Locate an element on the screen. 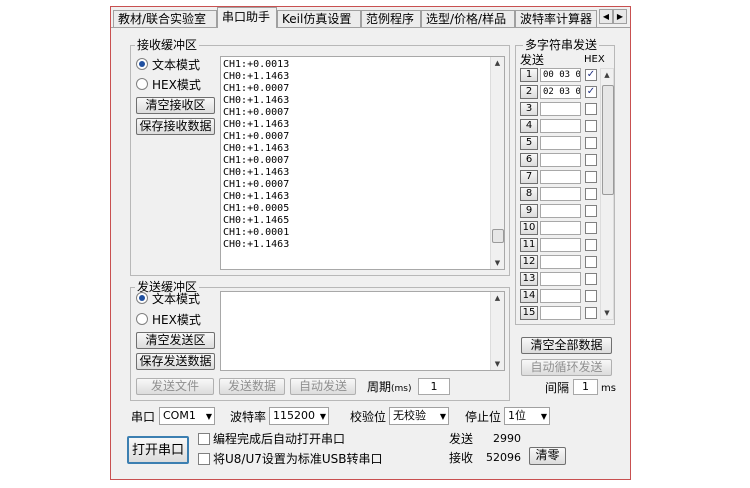 The width and height of the screenshot is (750, 488). multi-send-row-button: 11 is located at coordinates (529, 245).